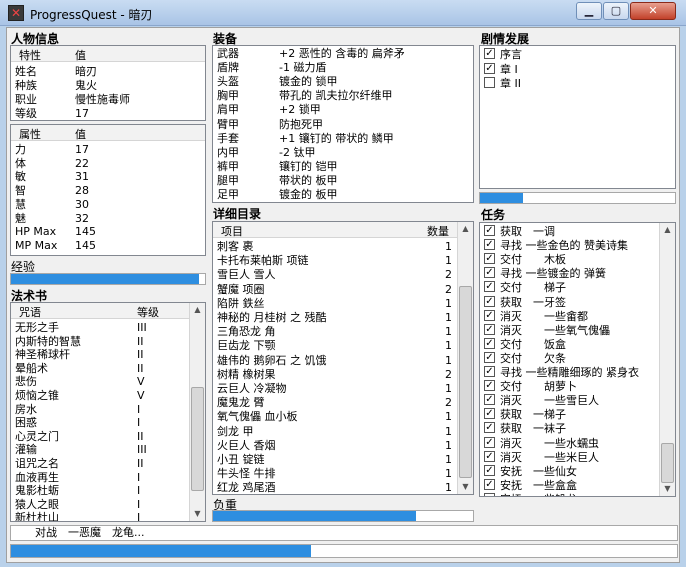 The height and width of the screenshot is (567, 686). Describe the element at coordinates (577, 288) in the screenshot. I see `quest-item: ✓ 交付 梯子` at that location.